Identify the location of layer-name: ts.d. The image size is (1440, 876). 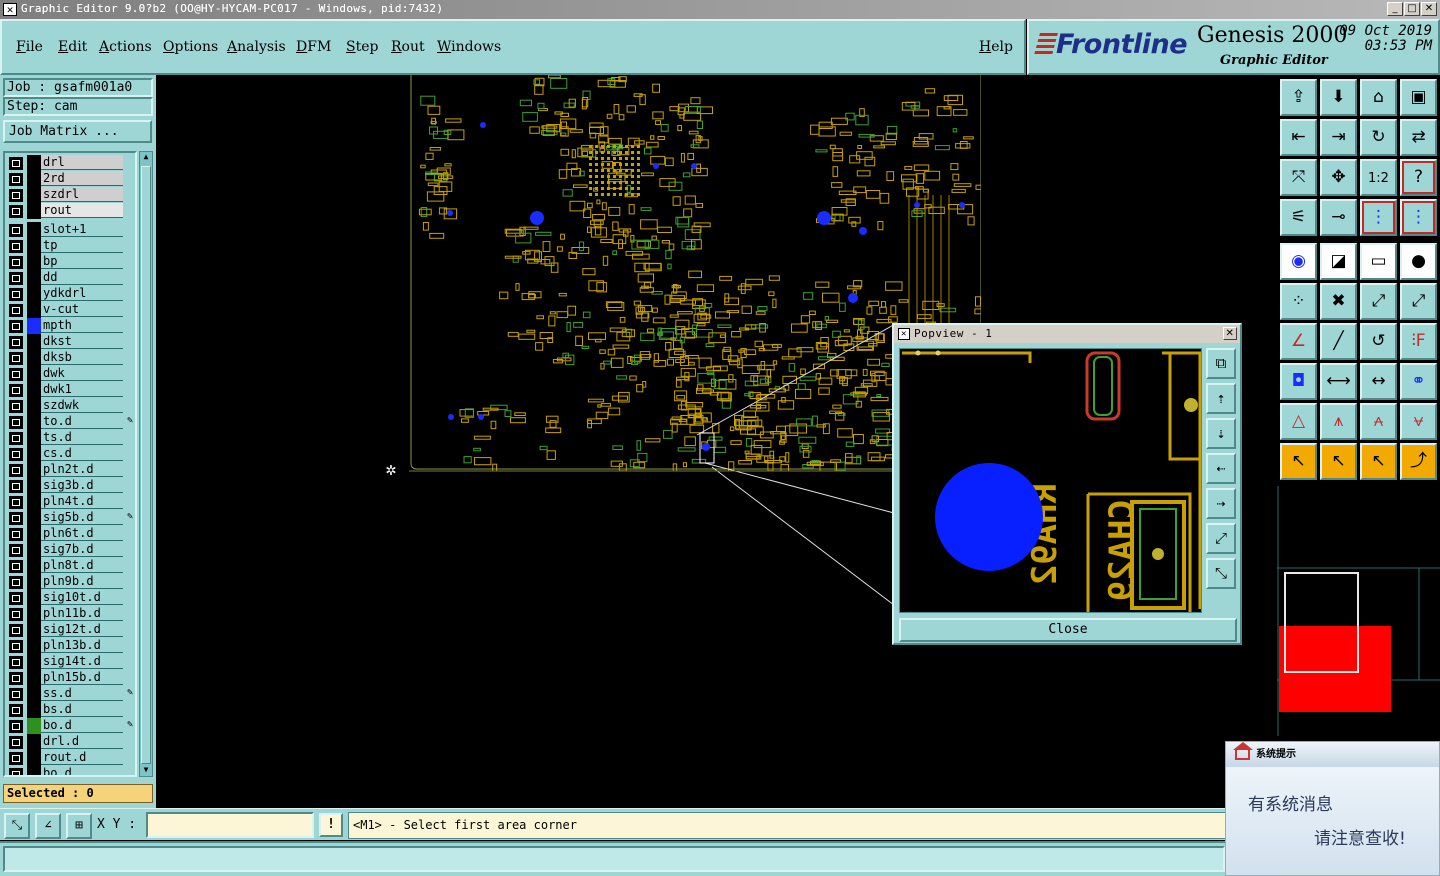
(82, 437).